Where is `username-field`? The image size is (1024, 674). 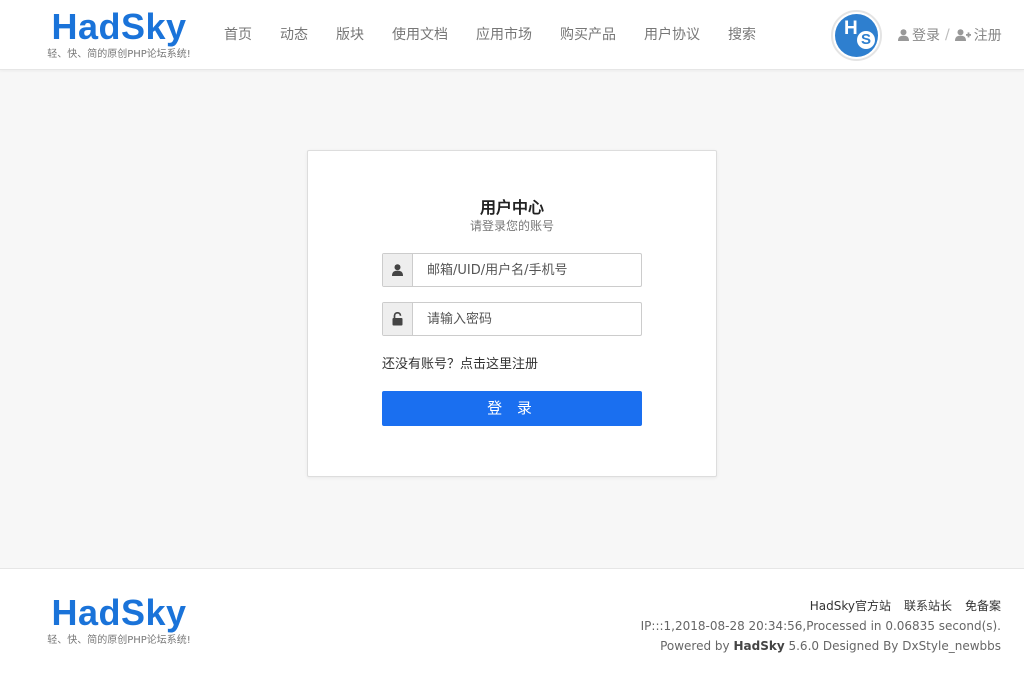 username-field is located at coordinates (512, 270).